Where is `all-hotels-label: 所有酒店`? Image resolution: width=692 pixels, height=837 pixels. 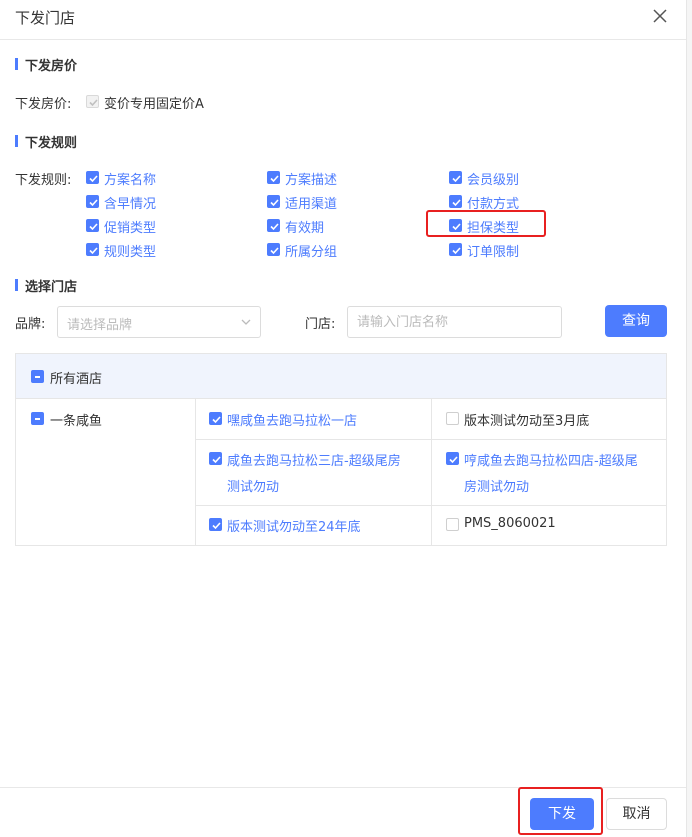 all-hotels-label: 所有酒店 is located at coordinates (76, 379).